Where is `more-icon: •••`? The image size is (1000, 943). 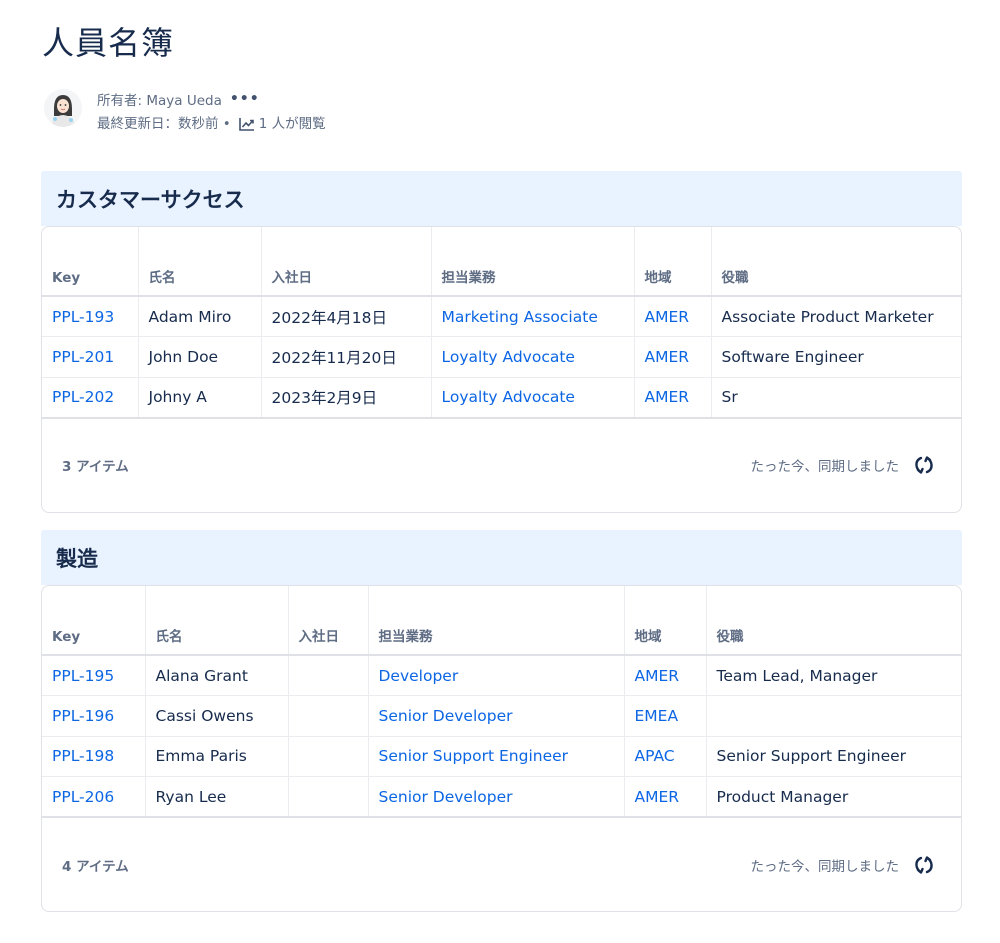
more-icon: ••• is located at coordinates (245, 99).